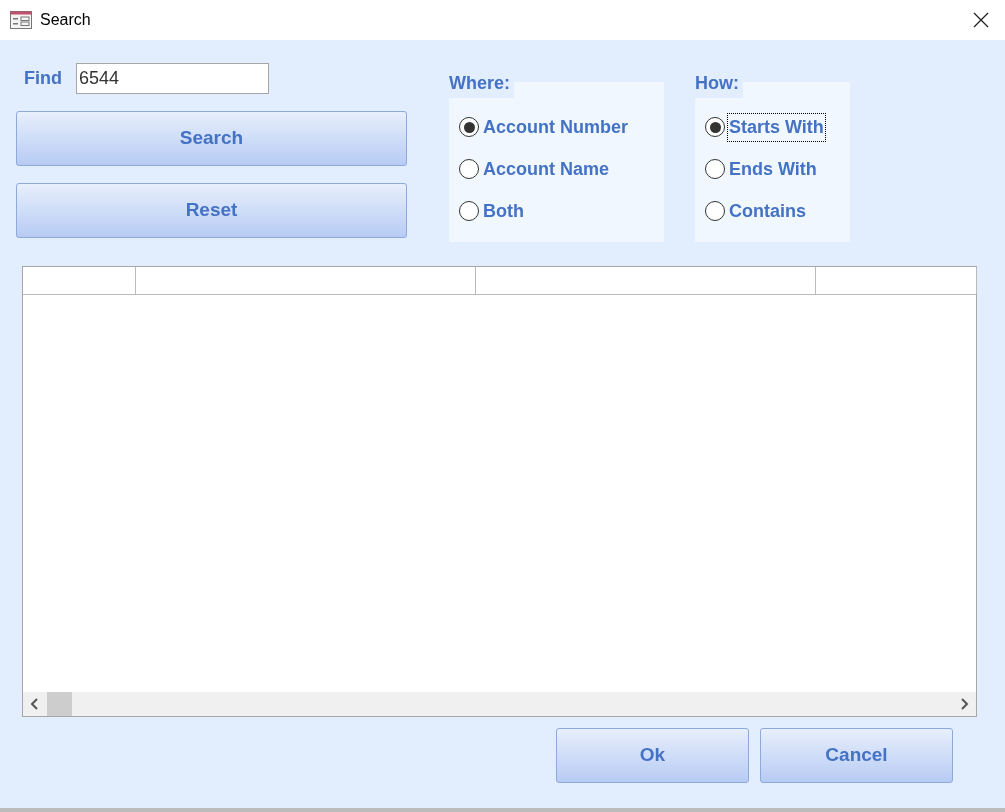  What do you see at coordinates (211, 210) in the screenshot?
I see `action-button: Reset` at bounding box center [211, 210].